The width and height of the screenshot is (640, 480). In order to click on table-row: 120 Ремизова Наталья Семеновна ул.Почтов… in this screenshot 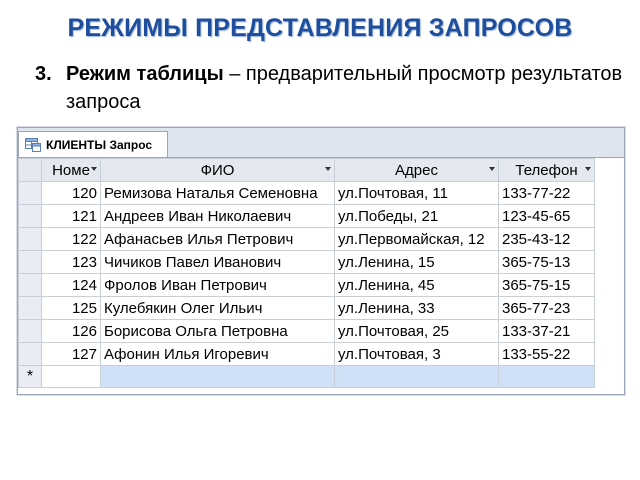, I will do `click(306, 193)`.